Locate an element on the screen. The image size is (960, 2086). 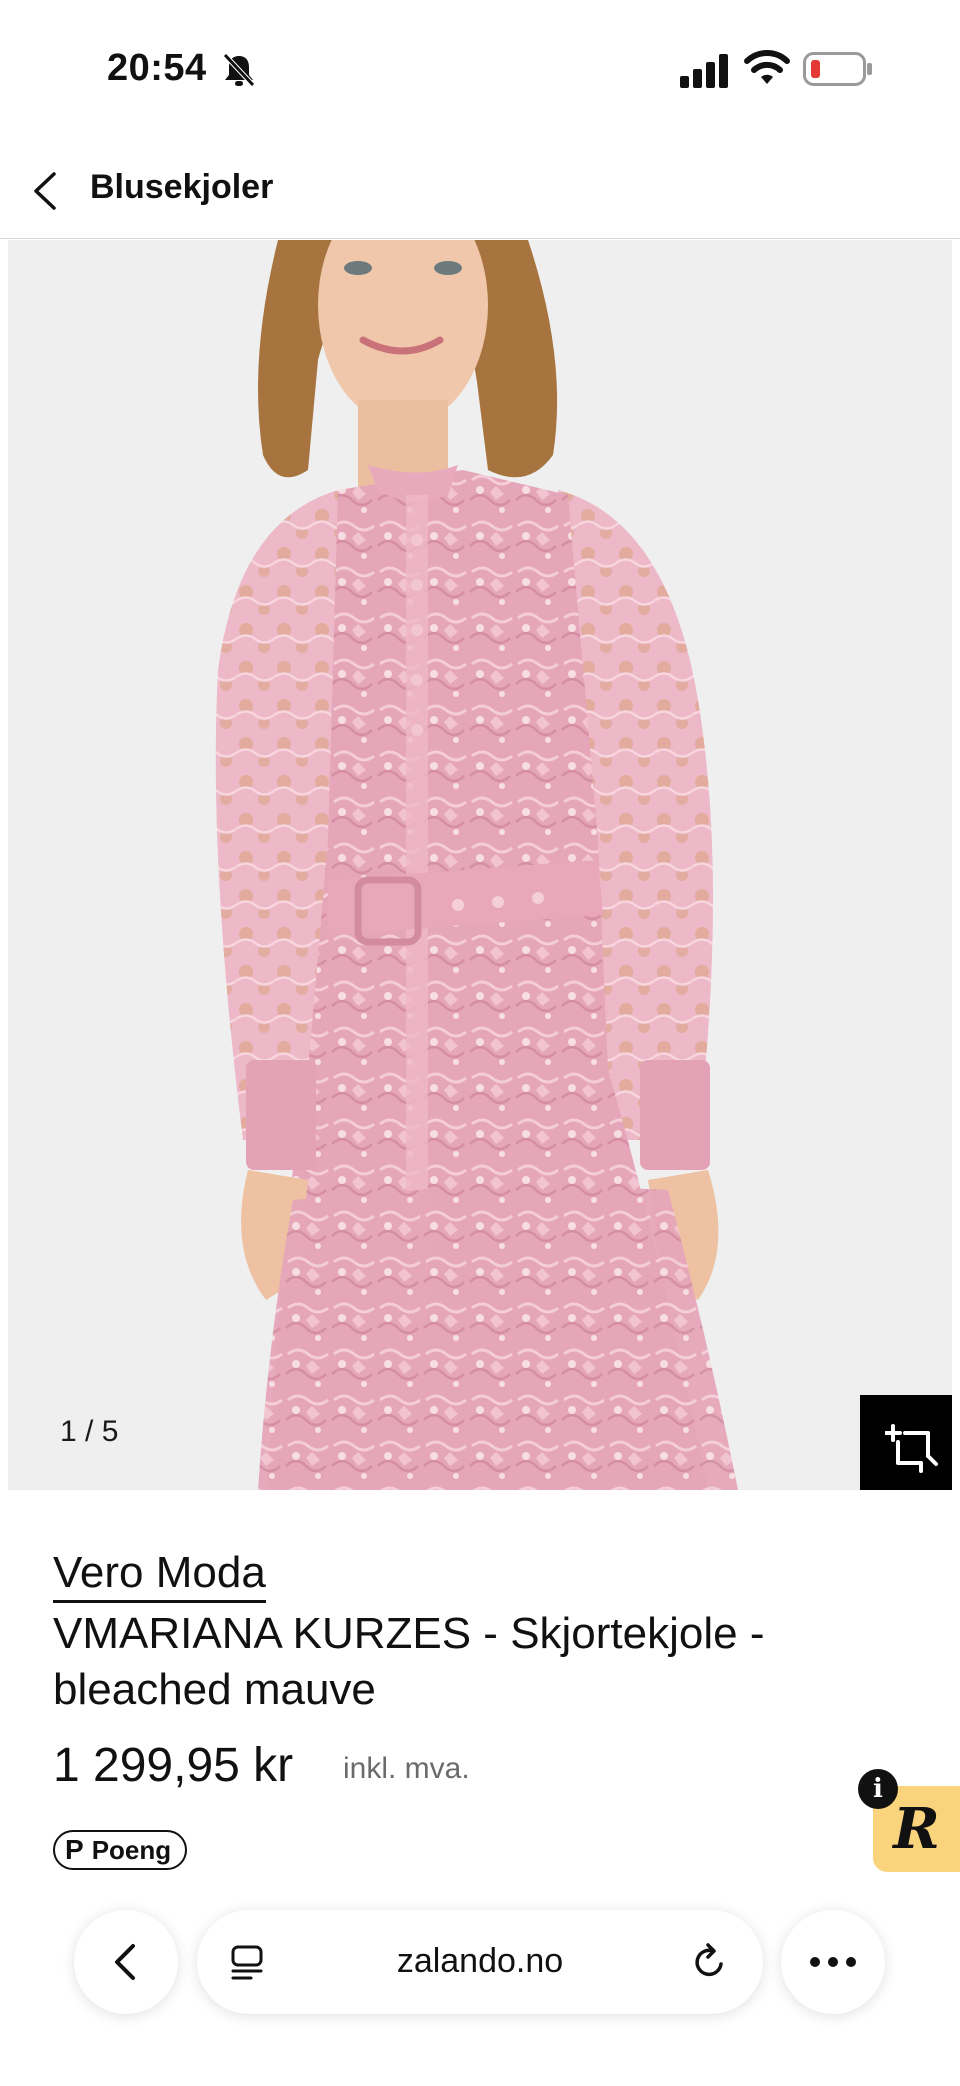
status-bar: 20:54 is located at coordinates (480, 70).